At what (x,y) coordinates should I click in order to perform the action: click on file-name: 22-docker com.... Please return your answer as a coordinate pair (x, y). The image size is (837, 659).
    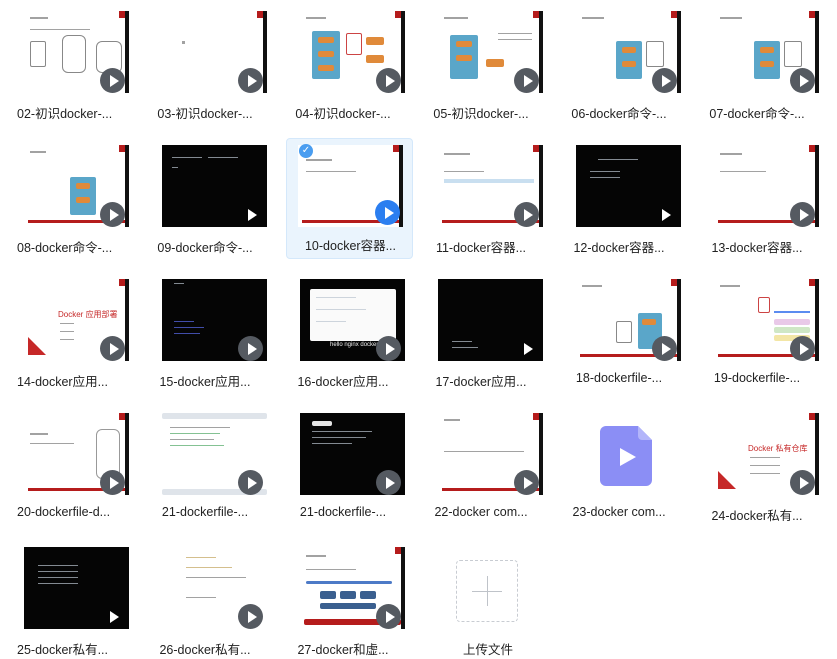
    Looking at the image, I should click on (481, 512).